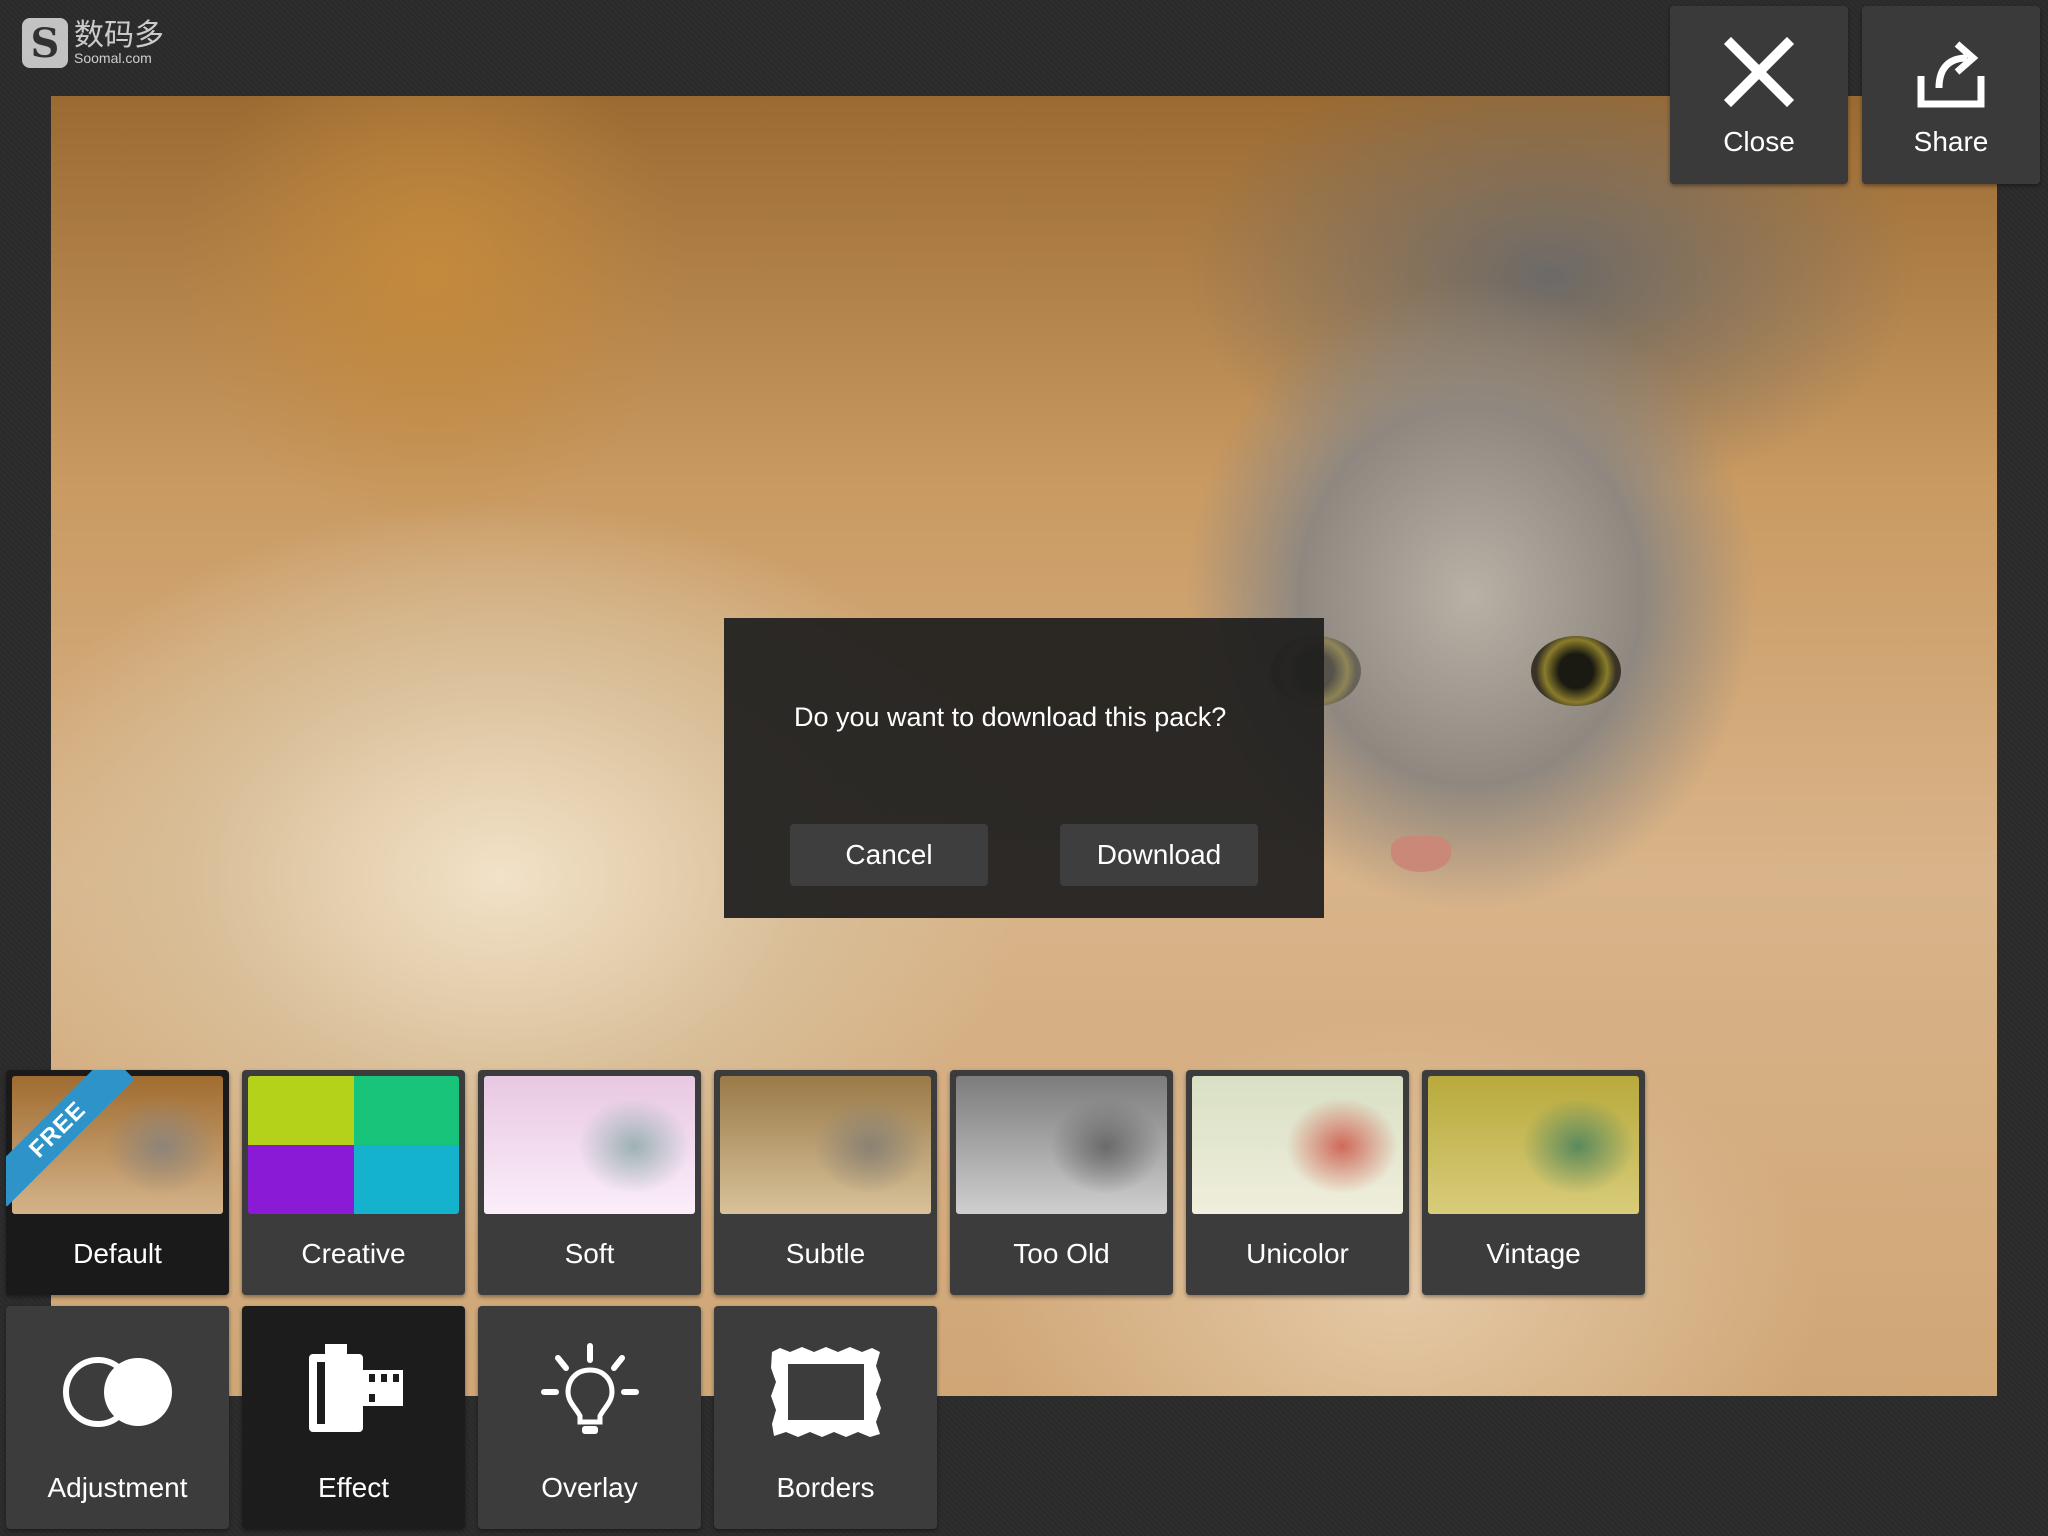 Image resolution: width=2048 pixels, height=1536 pixels. Describe the element at coordinates (825, 1253) in the screenshot. I see `filter-label: Subtle` at that location.